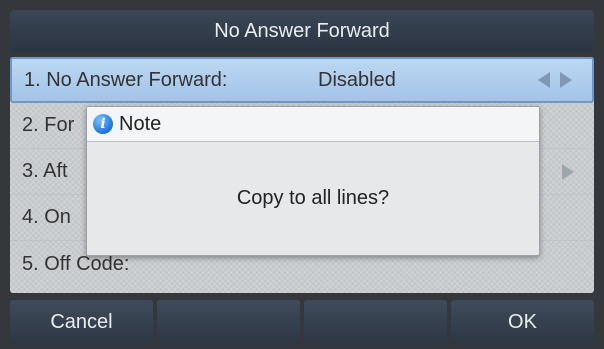 Image resolution: width=604 pixels, height=349 pixels. What do you see at coordinates (140, 124) in the screenshot?
I see `dialog-title: Note` at bounding box center [140, 124].